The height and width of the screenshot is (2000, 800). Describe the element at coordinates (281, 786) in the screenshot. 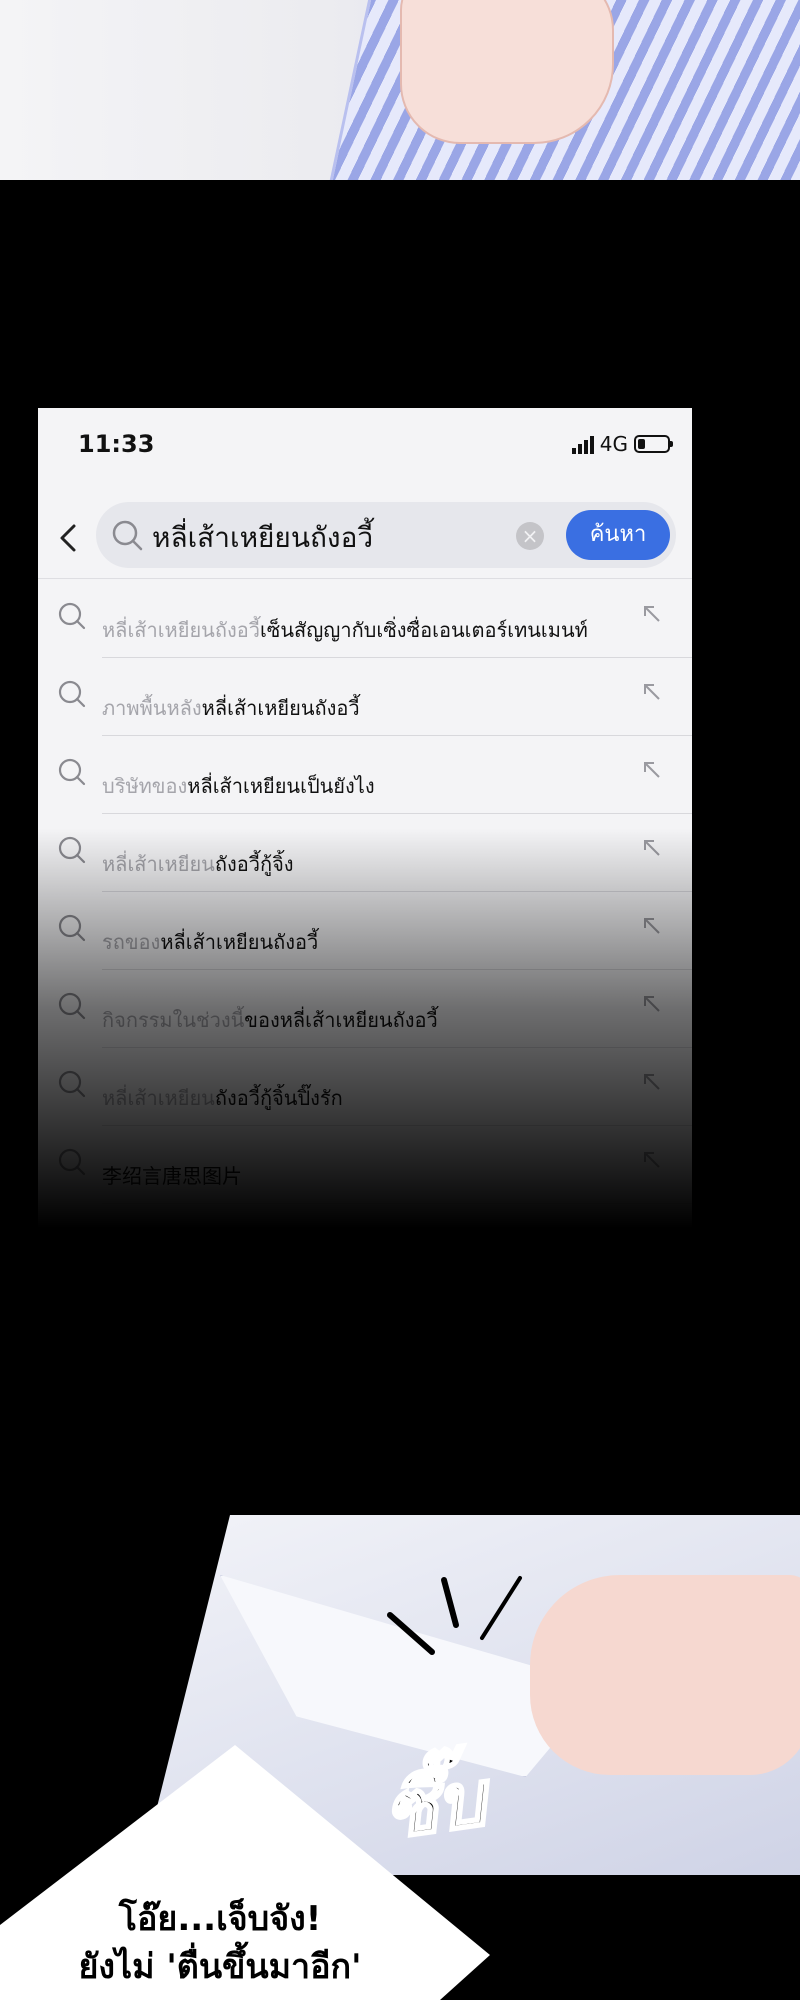

I see `suggestion-main-part: หลี่เส้าเหยียนเป็นยังไง` at that location.